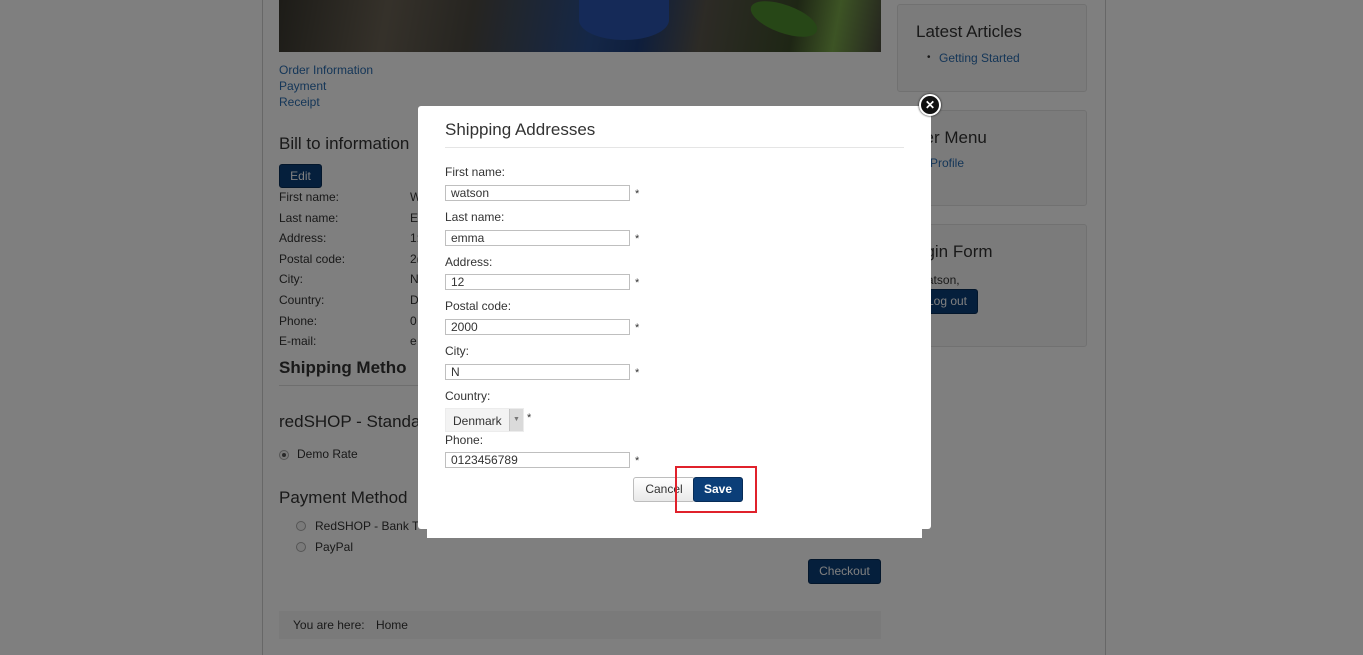 The width and height of the screenshot is (1363, 655). What do you see at coordinates (469, 262) in the screenshot?
I see `address-label: Address:` at bounding box center [469, 262].